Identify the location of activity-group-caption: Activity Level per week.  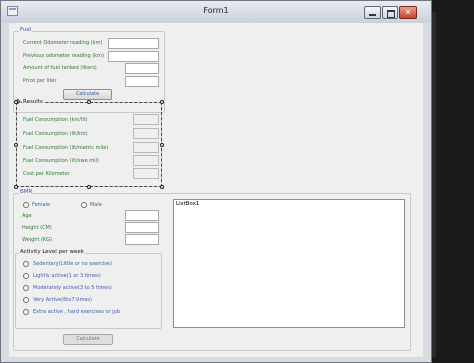
(52, 252).